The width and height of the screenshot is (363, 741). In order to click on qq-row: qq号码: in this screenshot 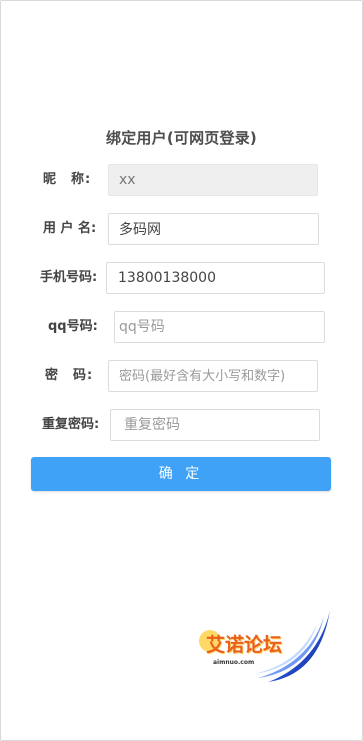, I will do `click(181, 327)`.